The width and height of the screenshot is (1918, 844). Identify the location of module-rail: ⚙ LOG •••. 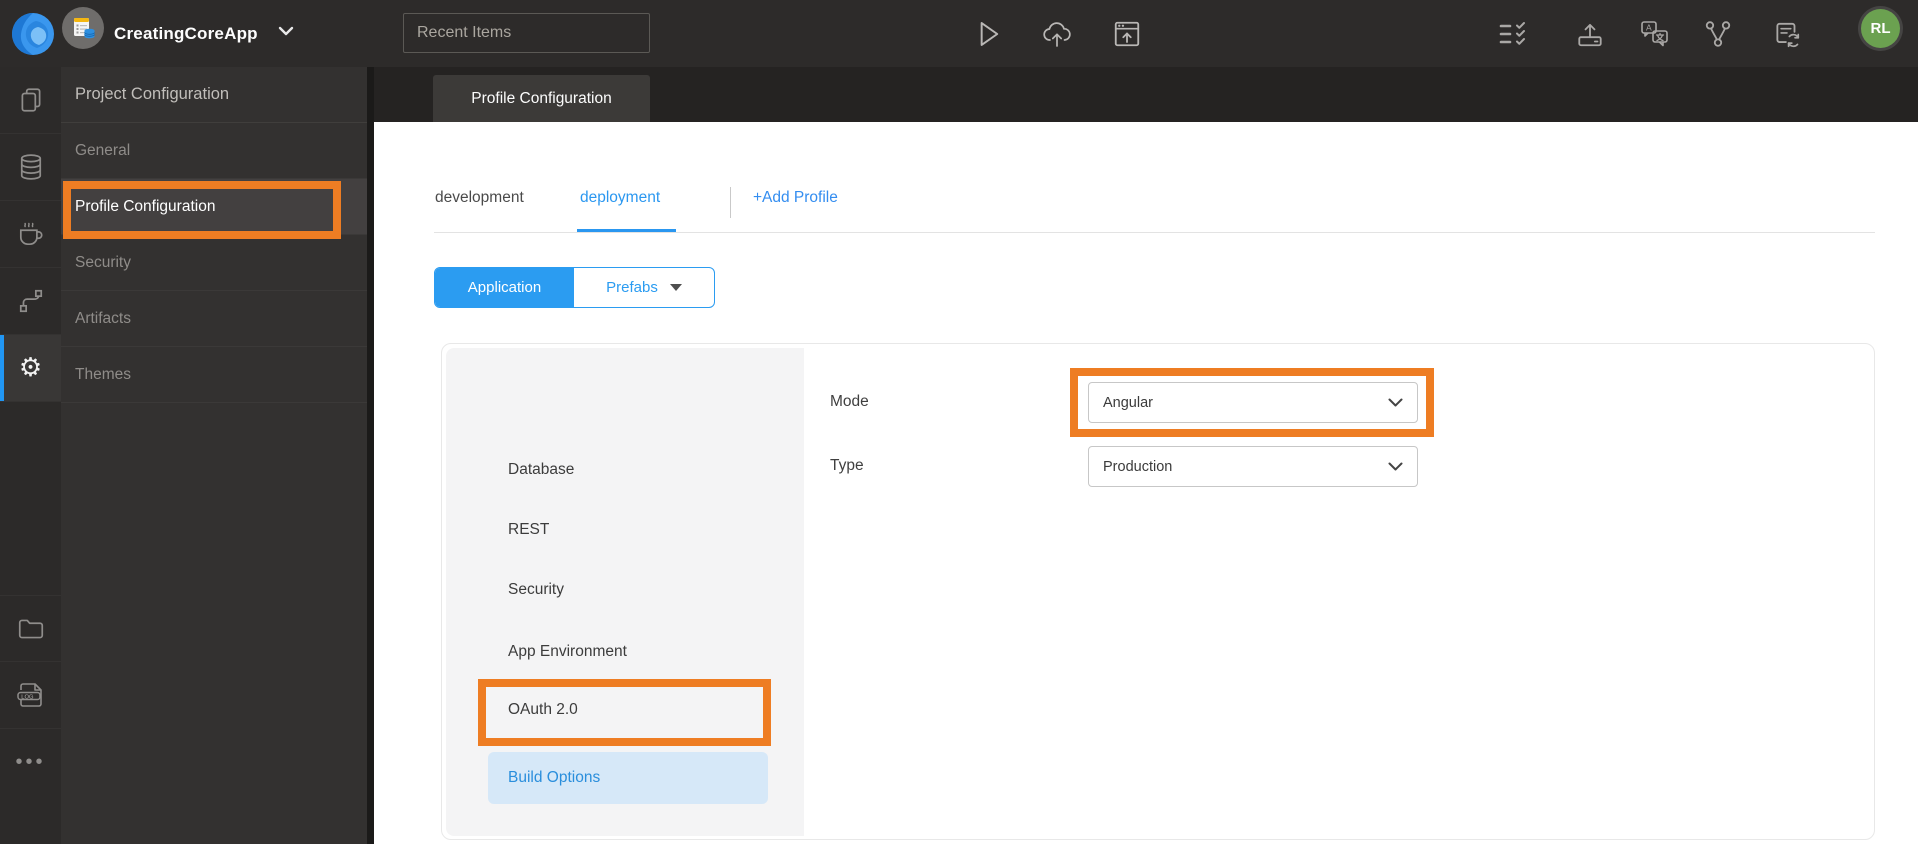
(30, 455).